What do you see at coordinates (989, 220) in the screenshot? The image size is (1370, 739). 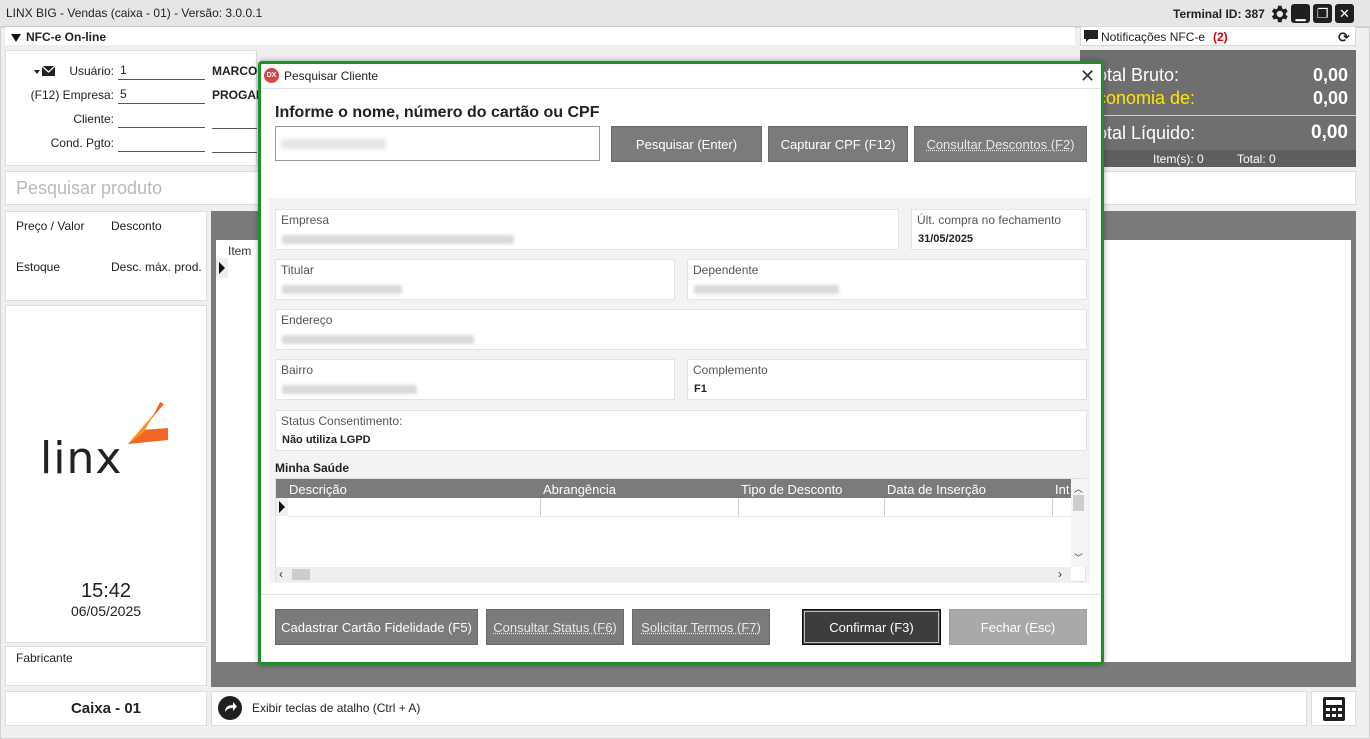 I see `ult-compra-label: Últ. compra no fechamento` at bounding box center [989, 220].